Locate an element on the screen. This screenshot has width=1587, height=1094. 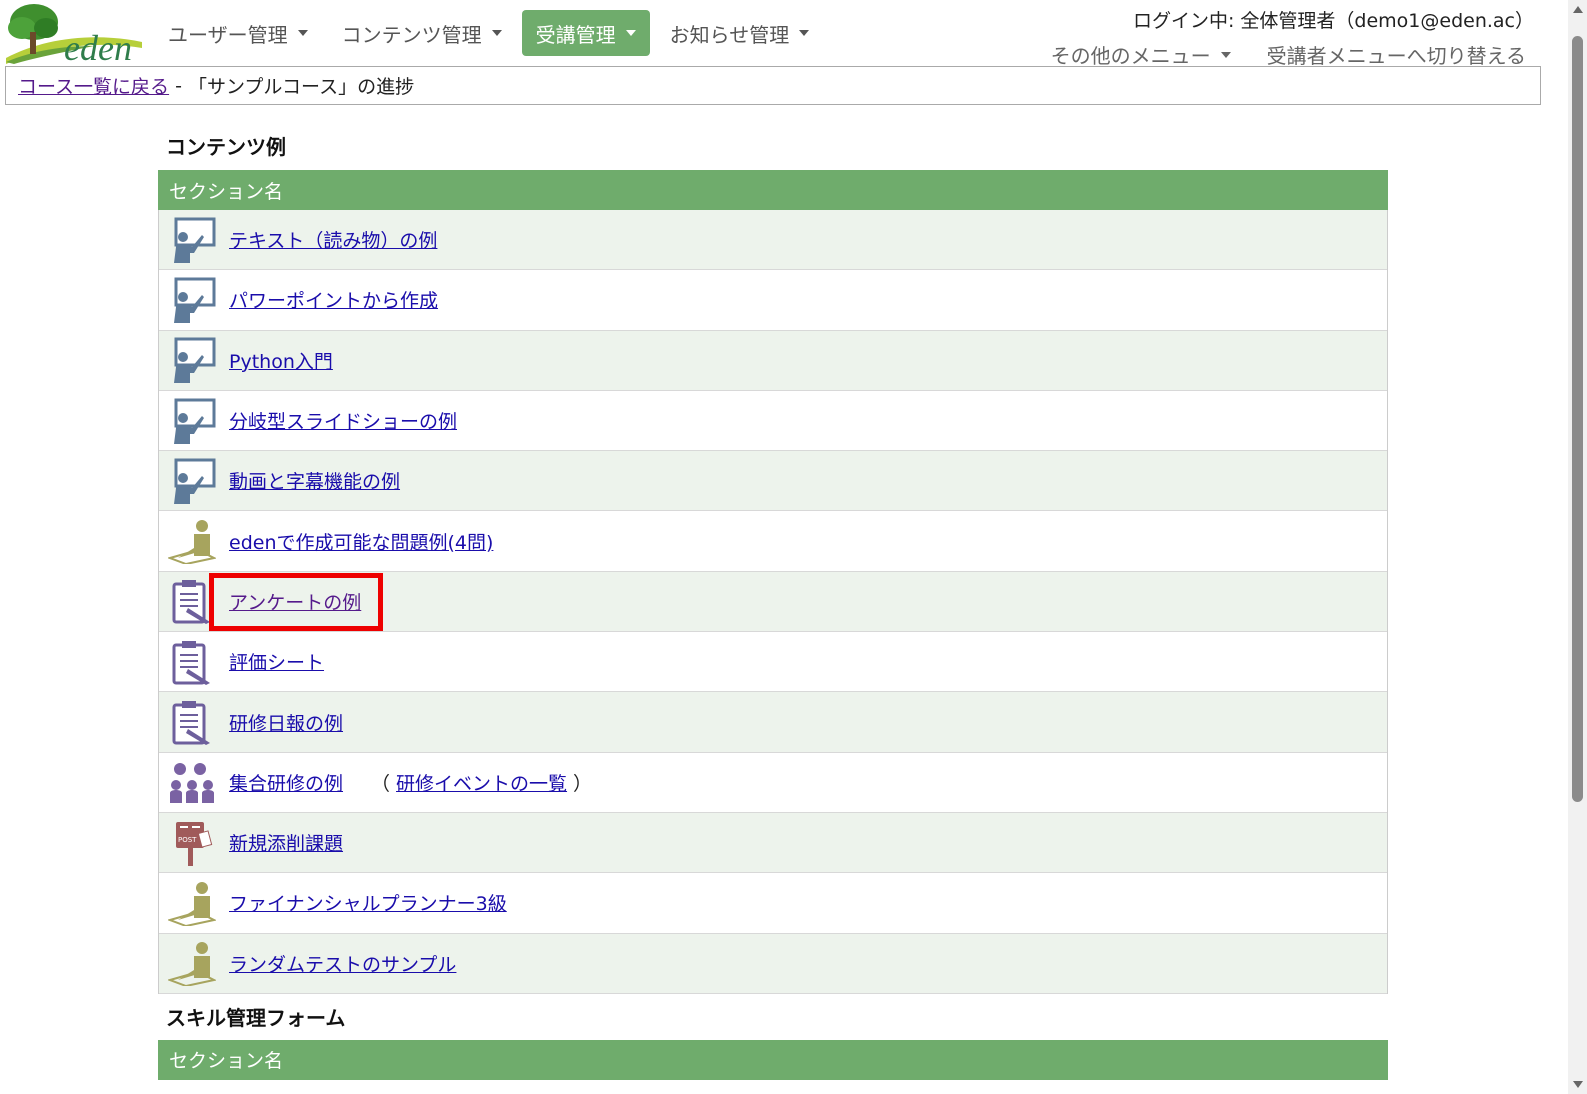
nav-label: ユーザー管理 is located at coordinates (228, 34).